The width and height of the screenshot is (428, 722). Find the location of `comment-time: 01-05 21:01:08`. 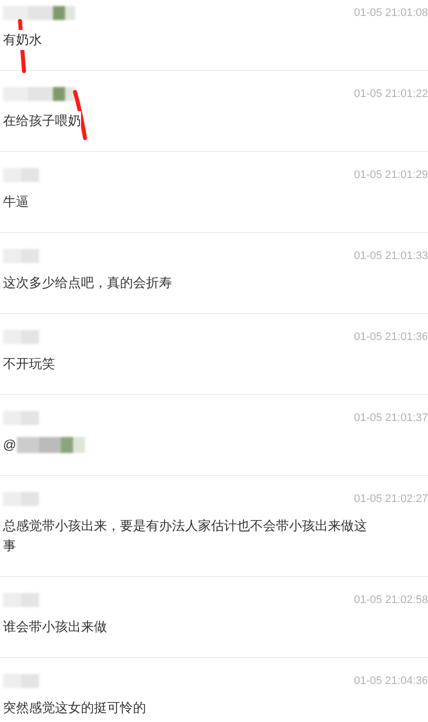

comment-time: 01-05 21:01:08 is located at coordinates (391, 13).